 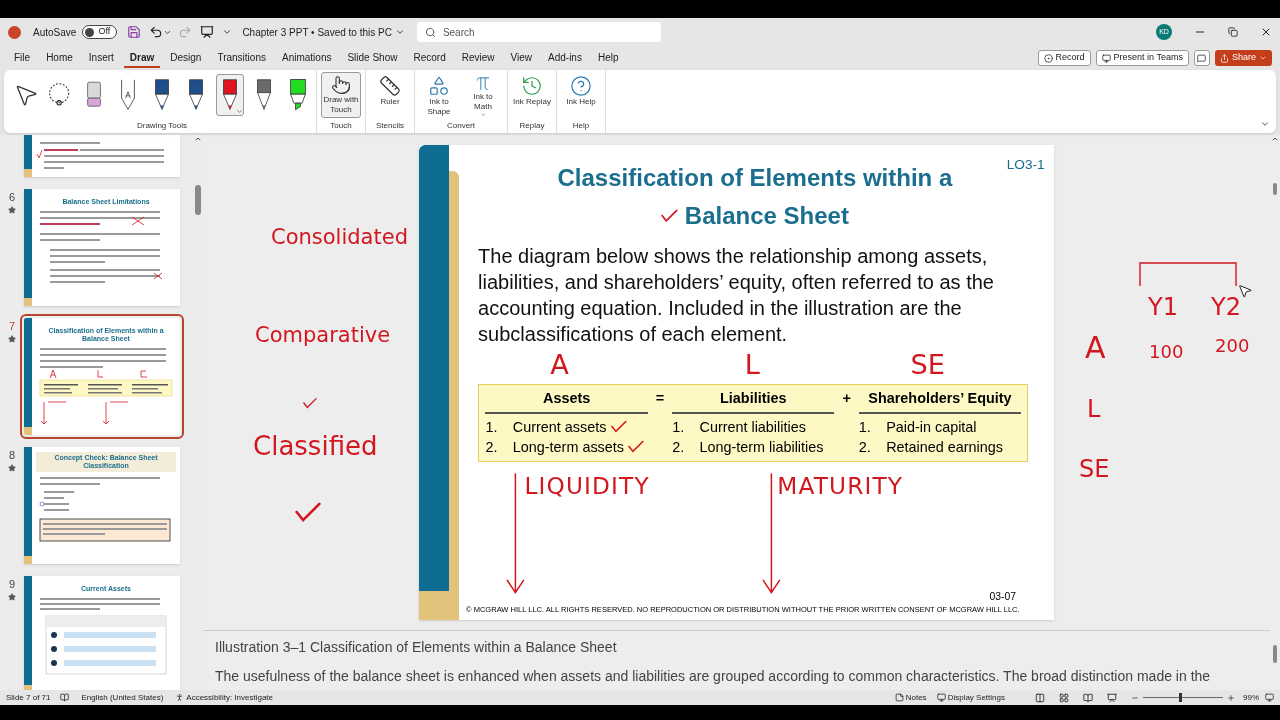 I want to click on menu-tab: Slide Show, so click(x=372, y=58).